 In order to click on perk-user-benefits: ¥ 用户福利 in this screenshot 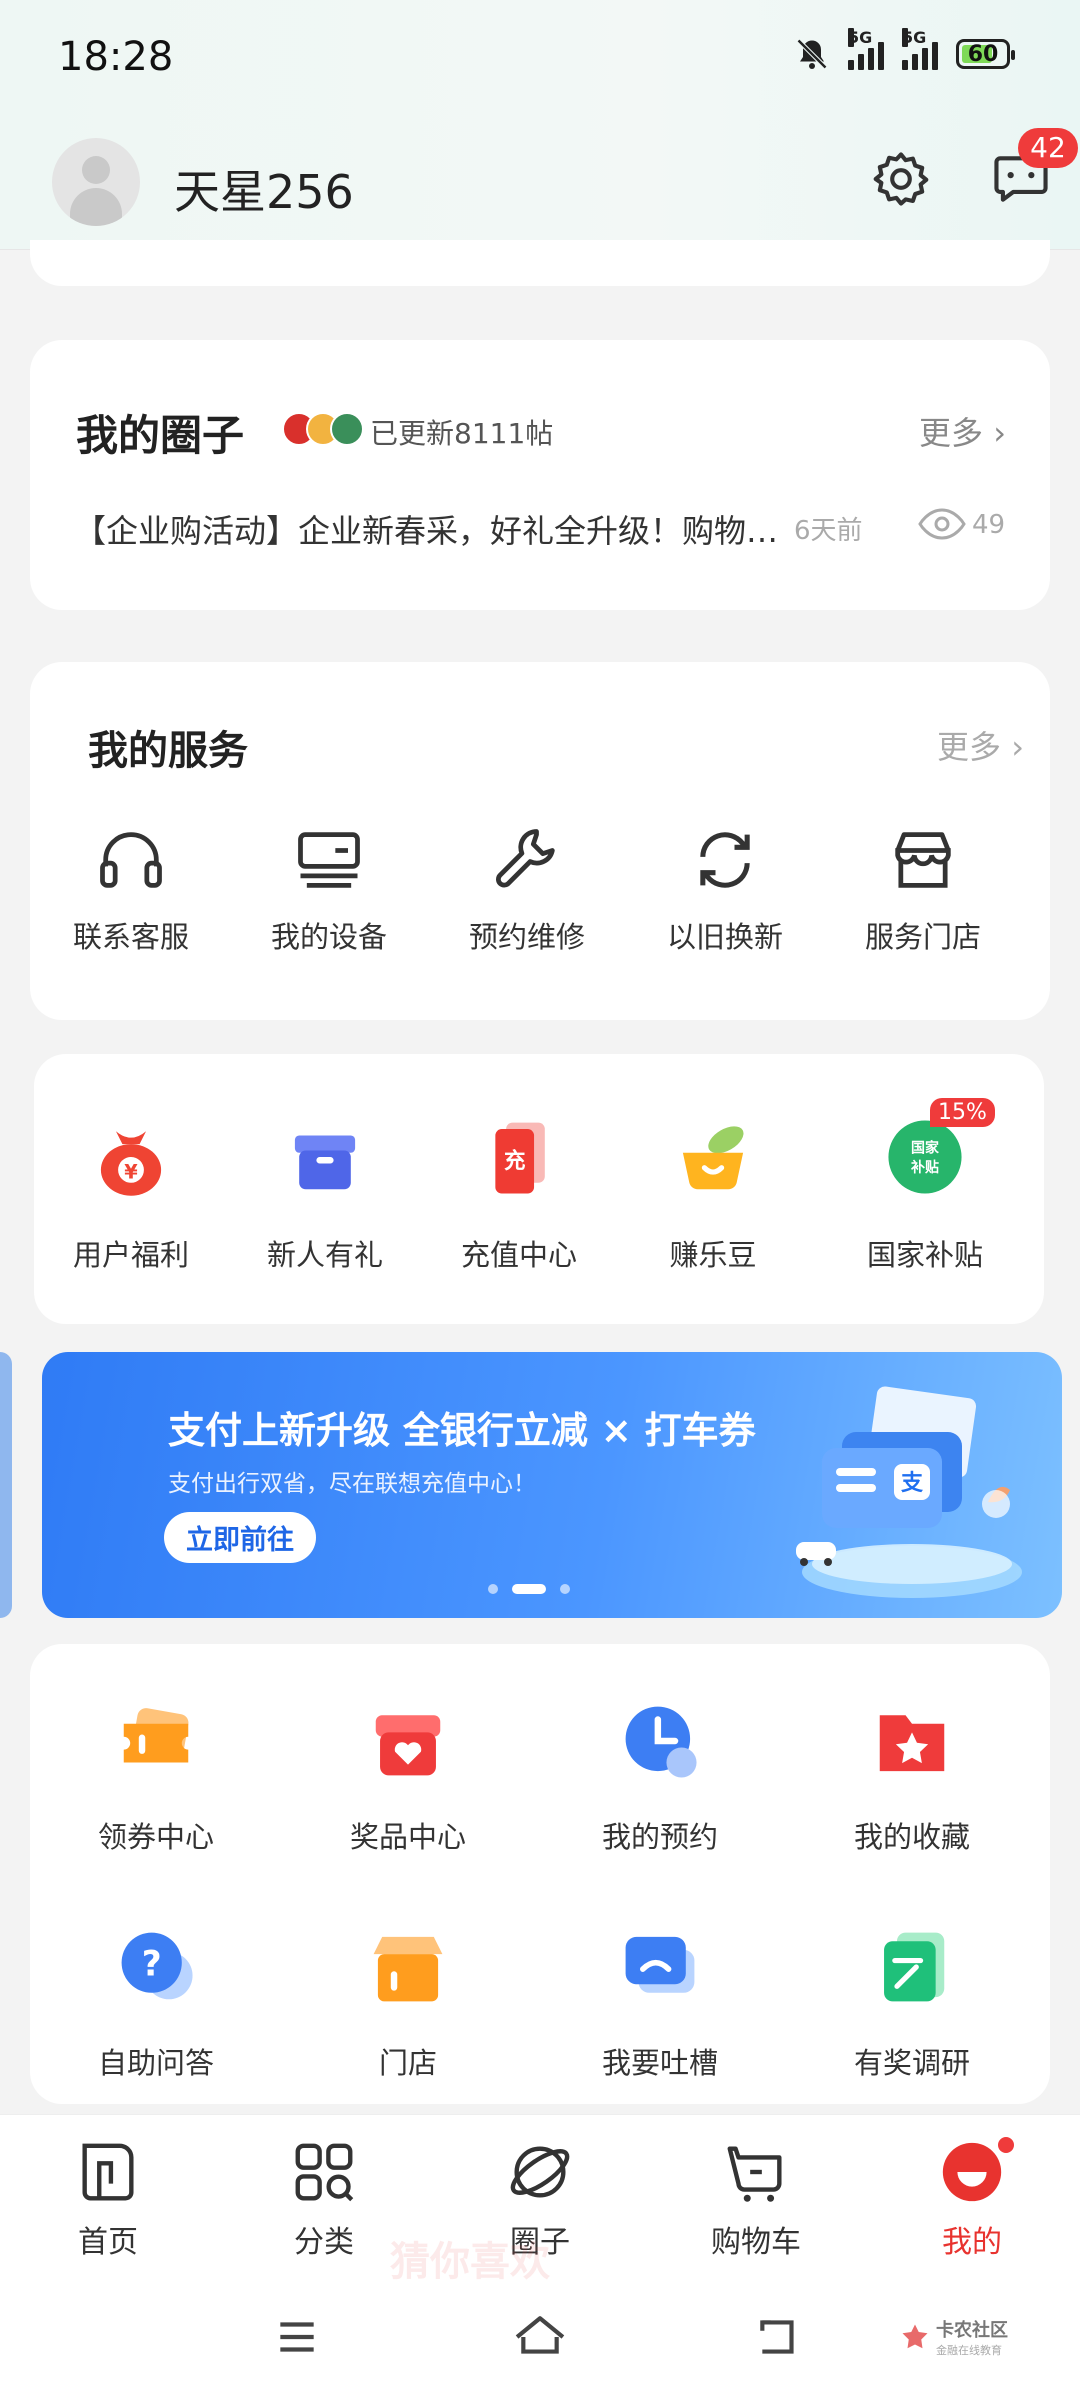, I will do `click(131, 1194)`.